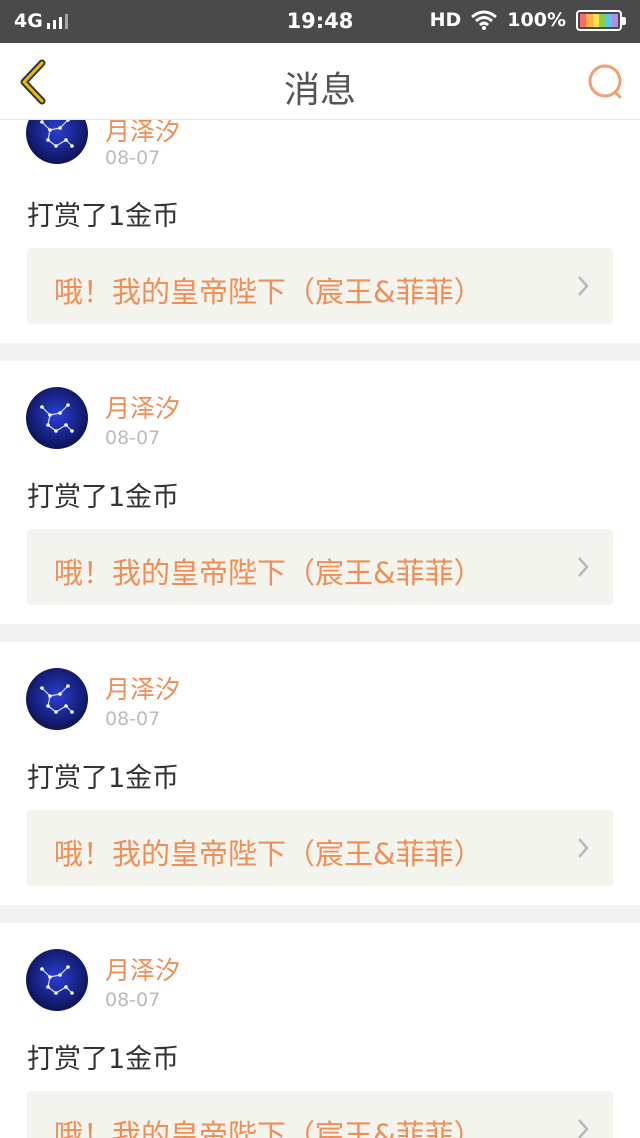  I want to click on search-icon, so click(605, 81).